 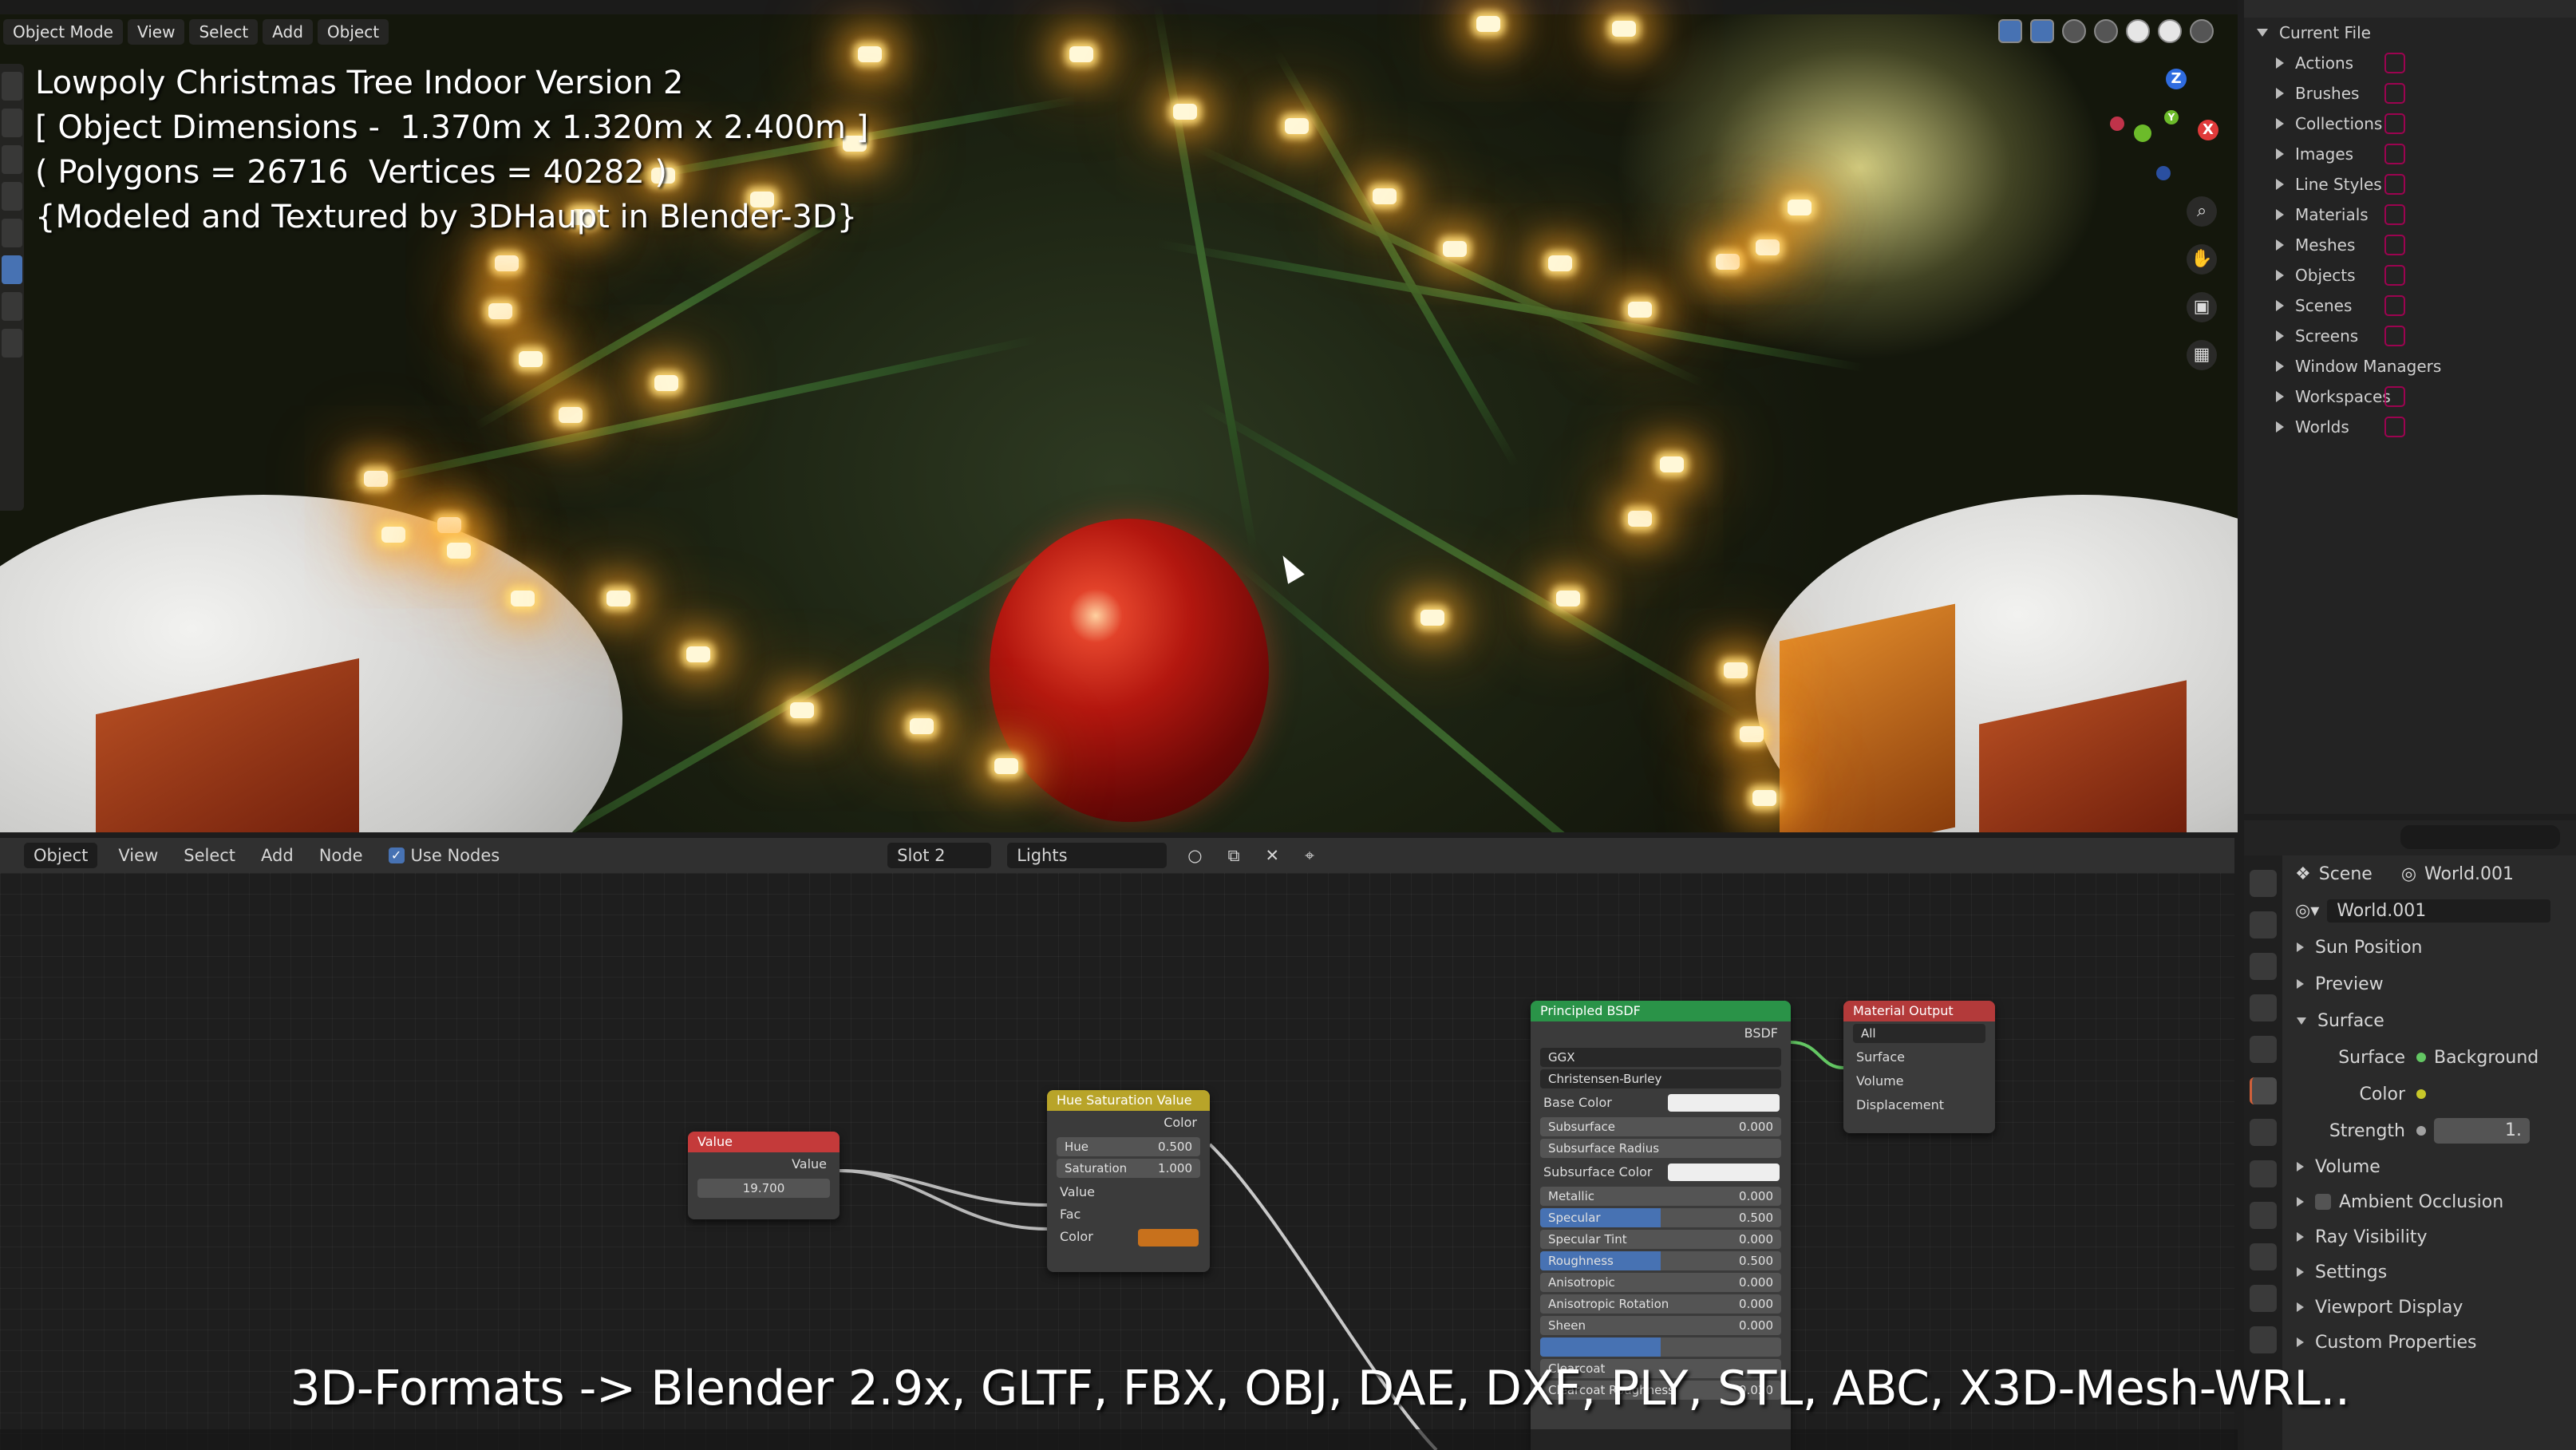 What do you see at coordinates (1309, 856) in the screenshot?
I see `pin-icon: ⌖` at bounding box center [1309, 856].